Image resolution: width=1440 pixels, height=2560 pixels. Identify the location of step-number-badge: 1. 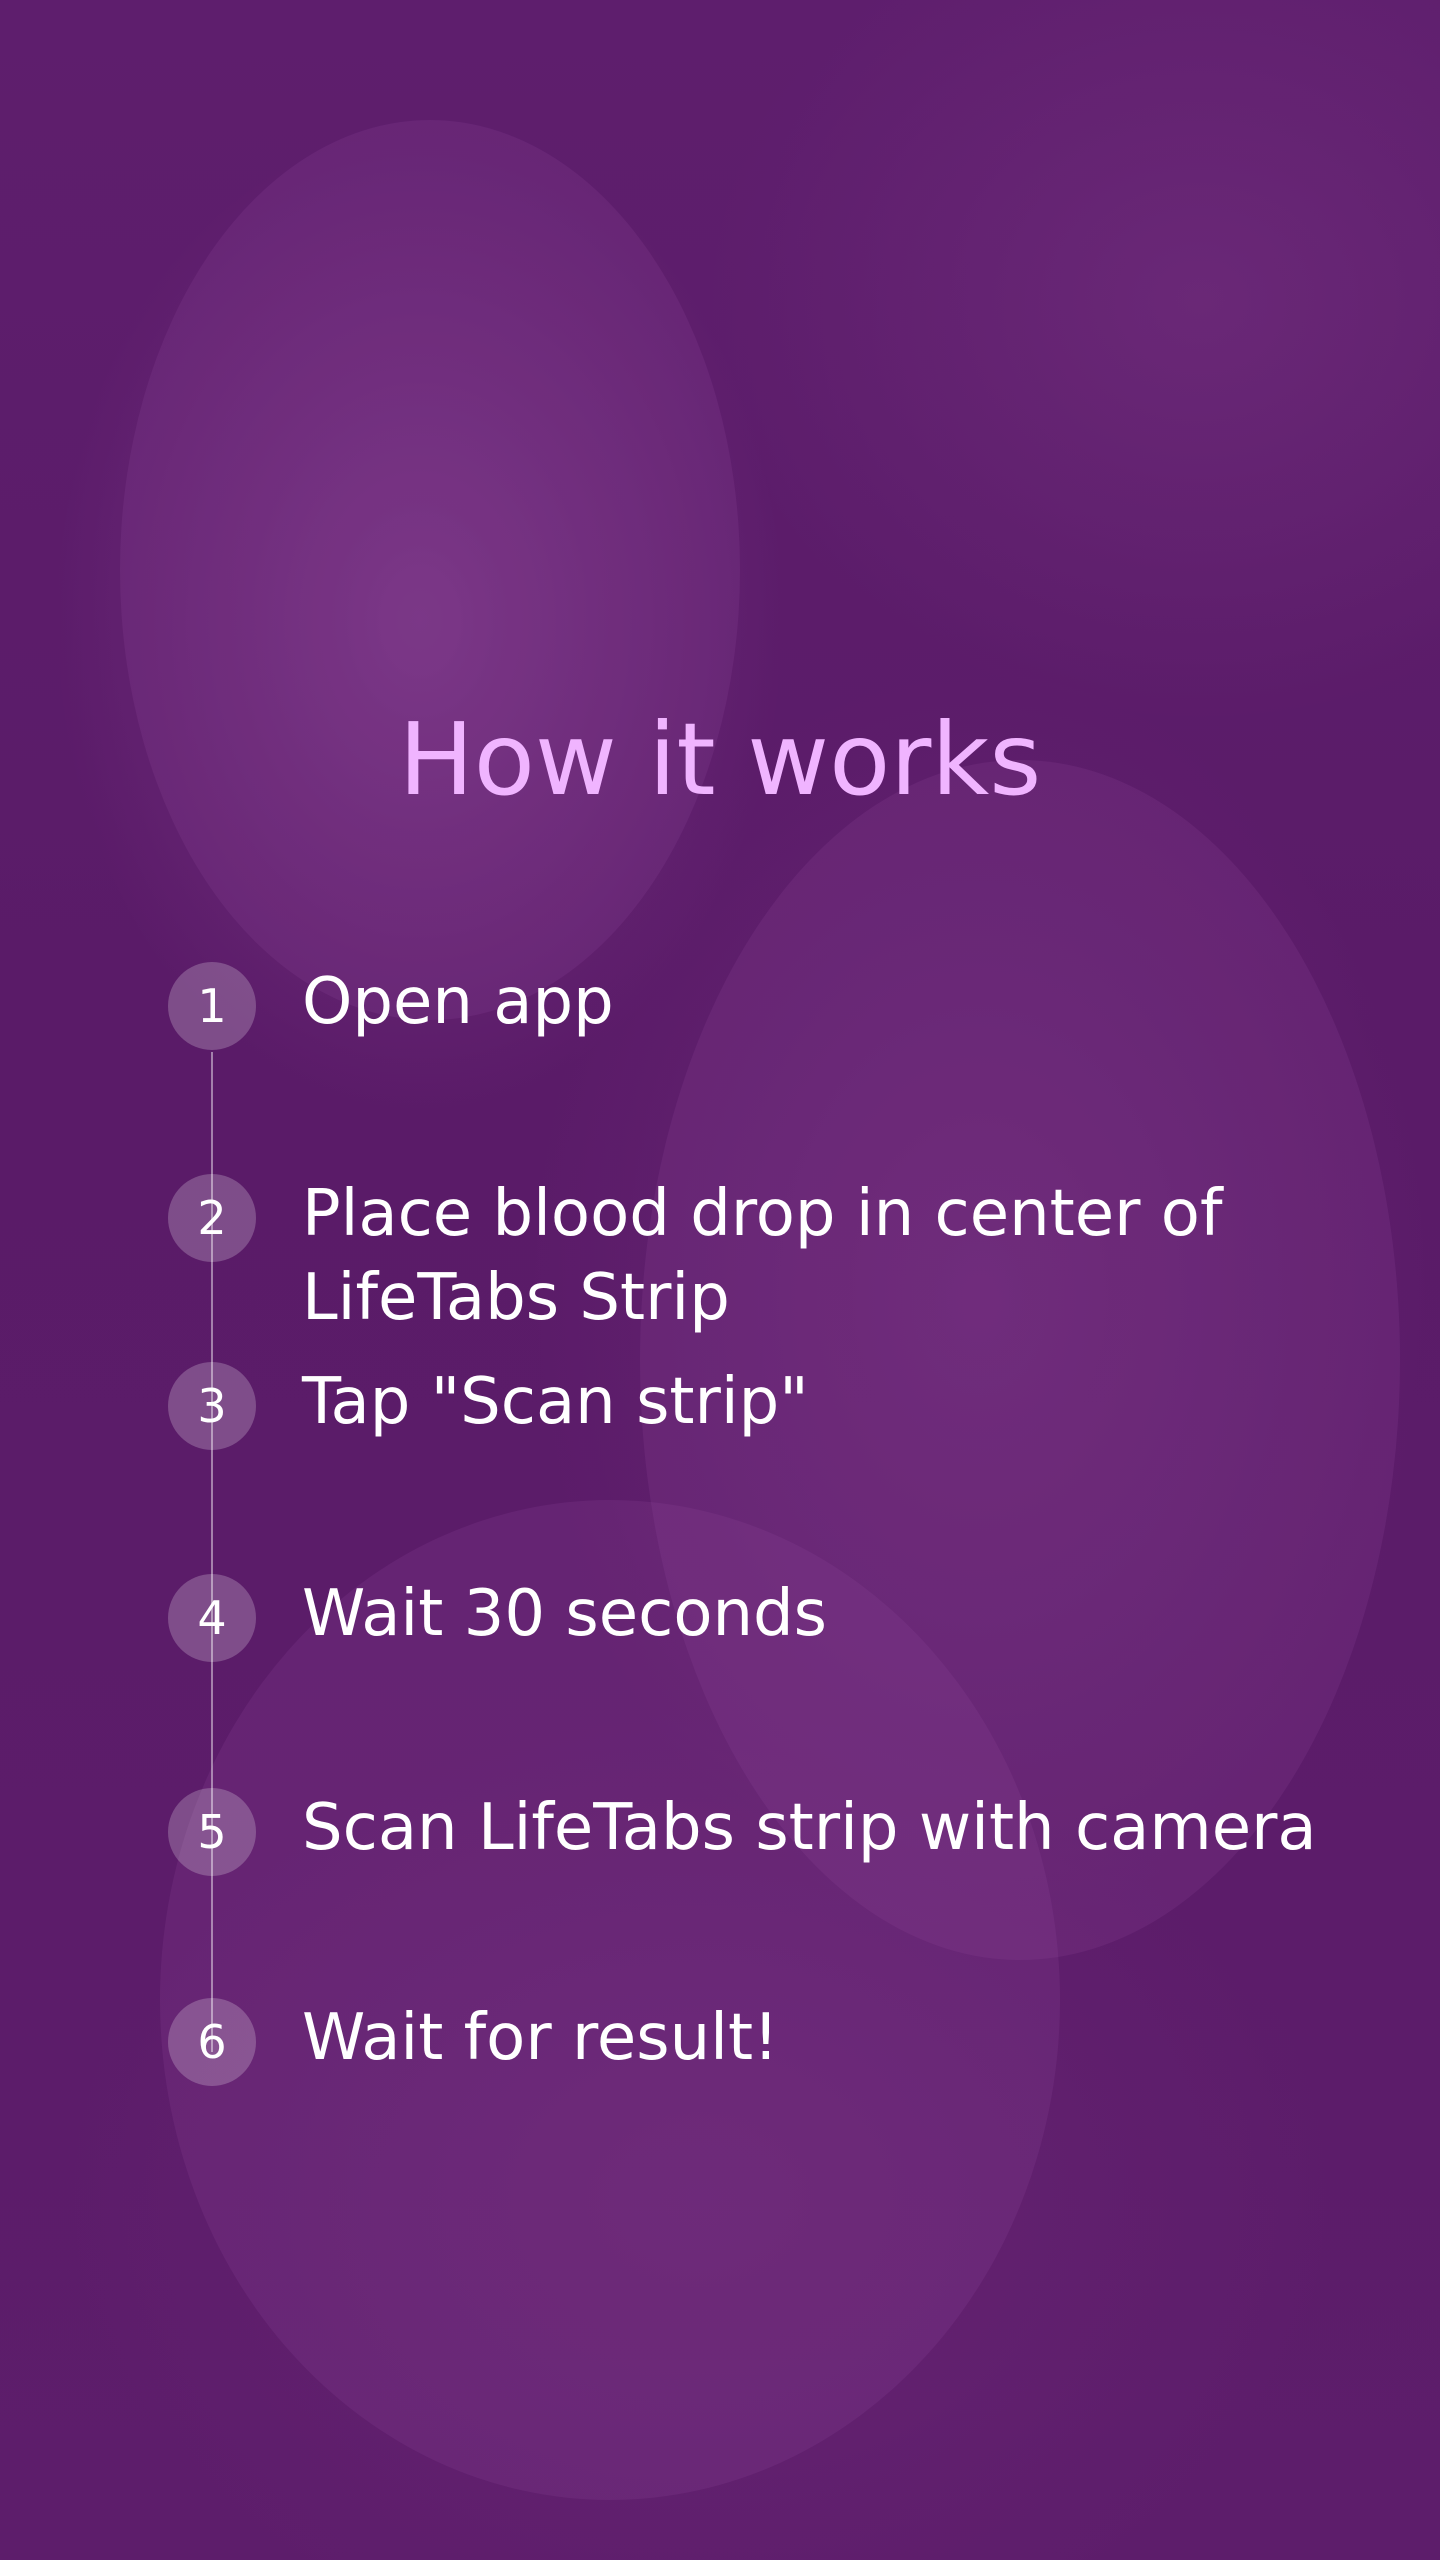
(212, 1006).